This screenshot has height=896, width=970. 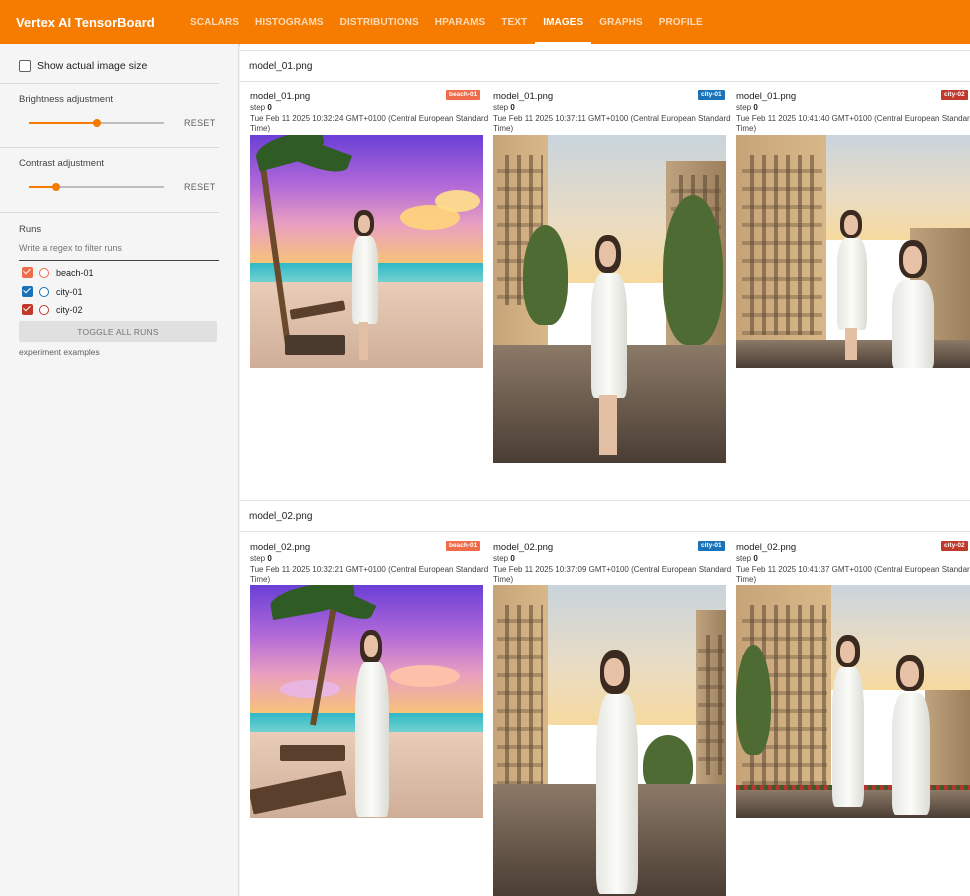 I want to click on experiment-label: experiment examples, so click(x=59, y=352).